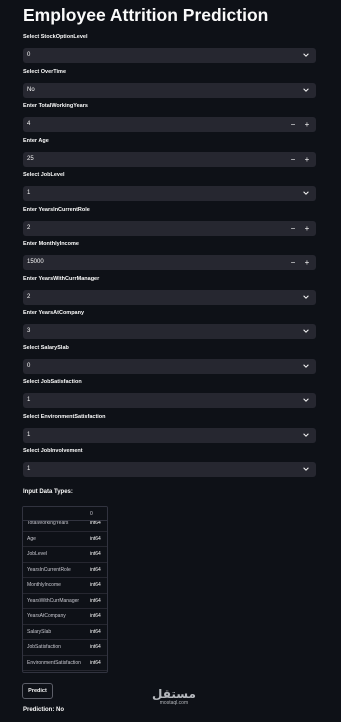 The image size is (341, 722). I want to click on table-row: JobLevel int64, so click(65, 555).